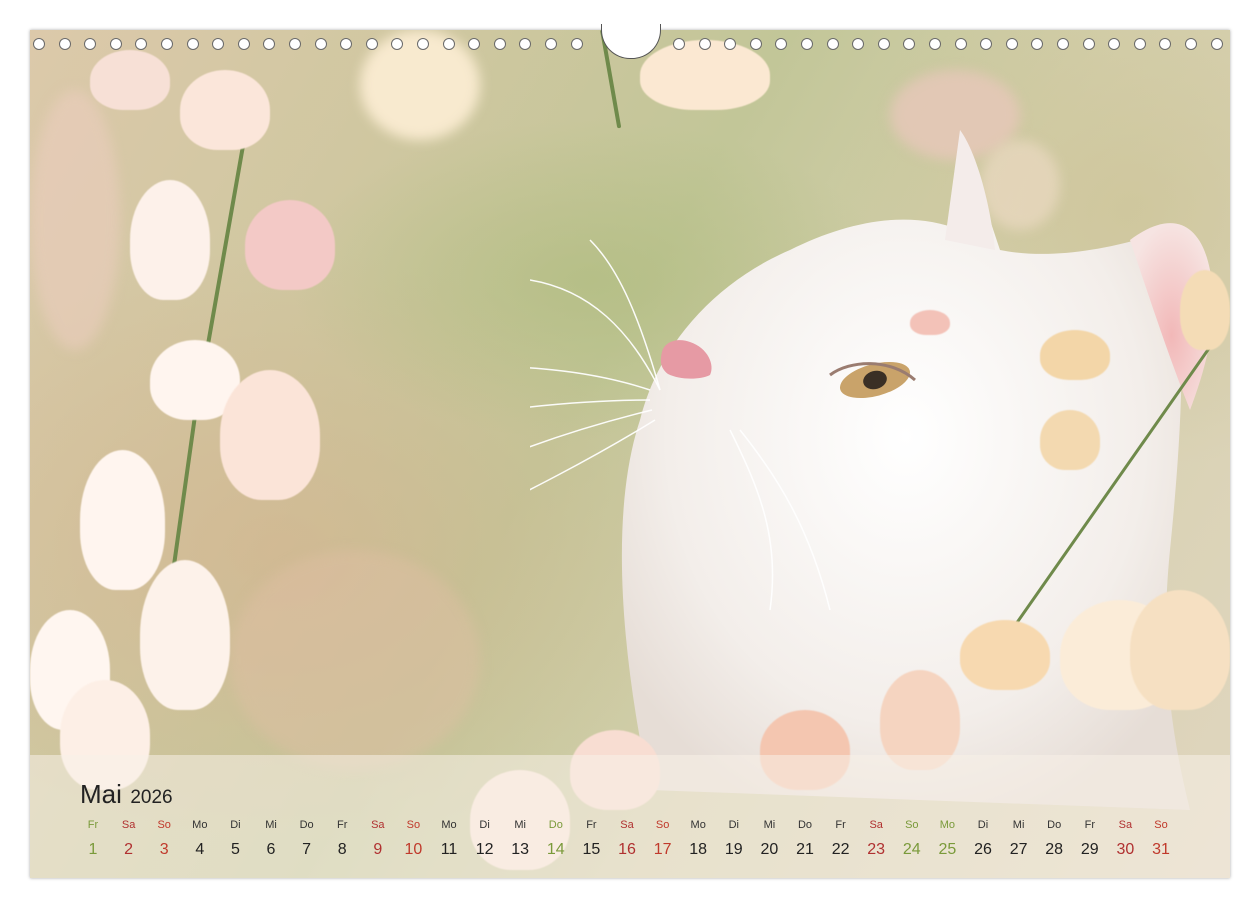 The height and width of the screenshot is (908, 1260). What do you see at coordinates (555, 849) in the screenshot?
I see `day-number: 14` at bounding box center [555, 849].